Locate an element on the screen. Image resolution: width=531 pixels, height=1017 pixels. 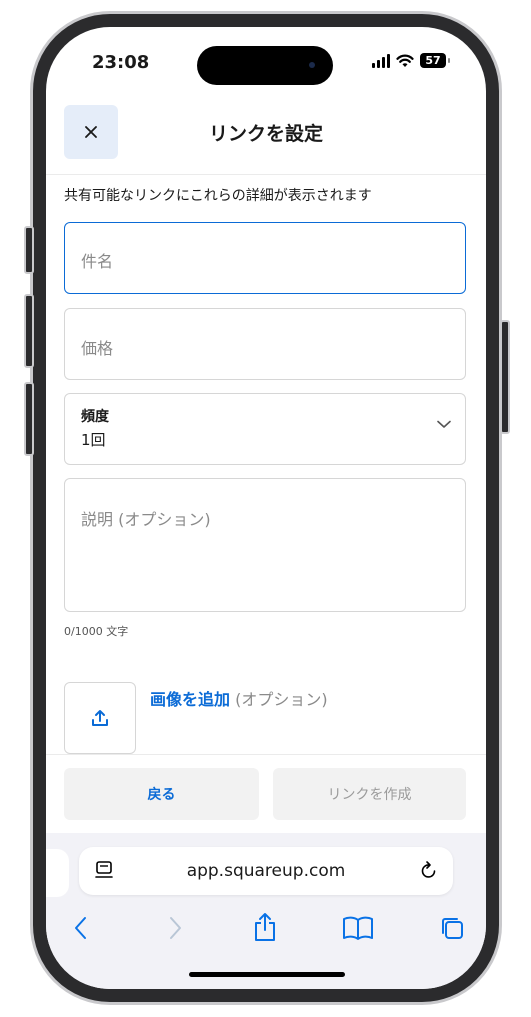
price-placeholder: 価格 is located at coordinates (97, 348).